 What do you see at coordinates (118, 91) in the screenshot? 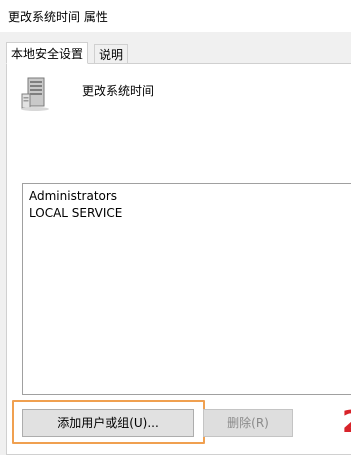
I see `policy-name: 更改系统时间` at bounding box center [118, 91].